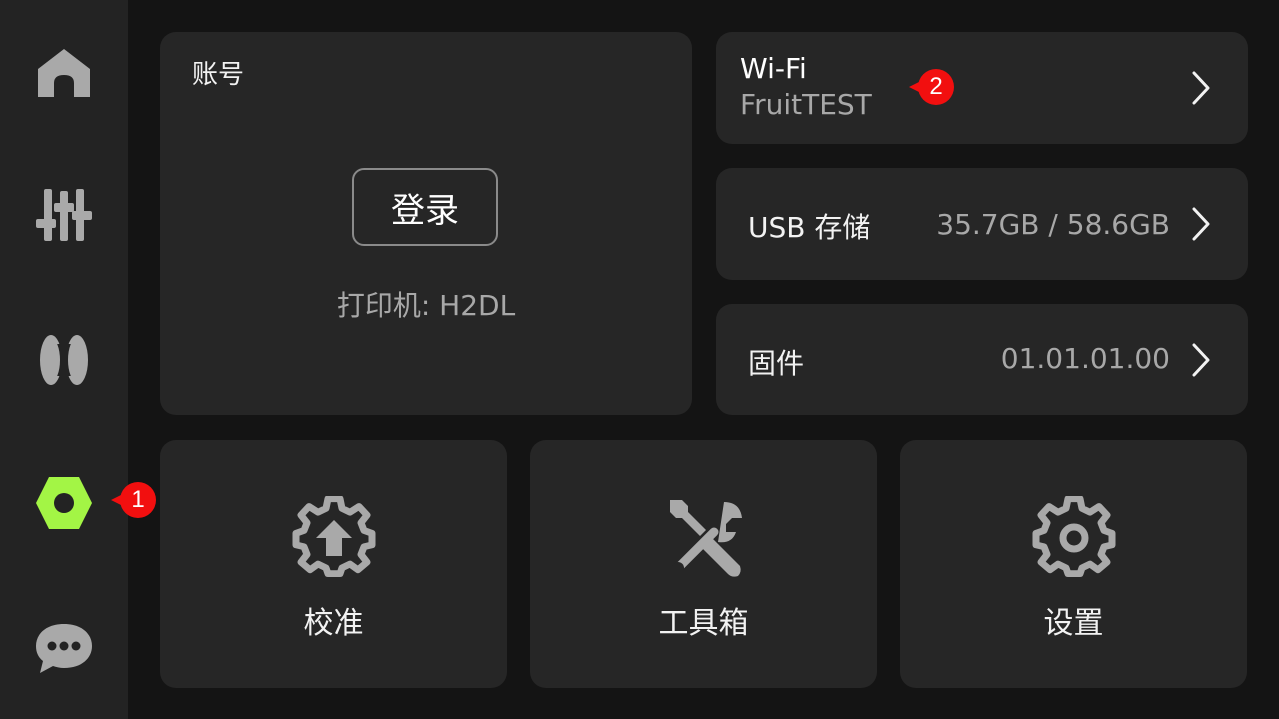 The image size is (1279, 719). What do you see at coordinates (426, 305) in the screenshot?
I see `printer-model-text: 打印机: H2DL` at bounding box center [426, 305].